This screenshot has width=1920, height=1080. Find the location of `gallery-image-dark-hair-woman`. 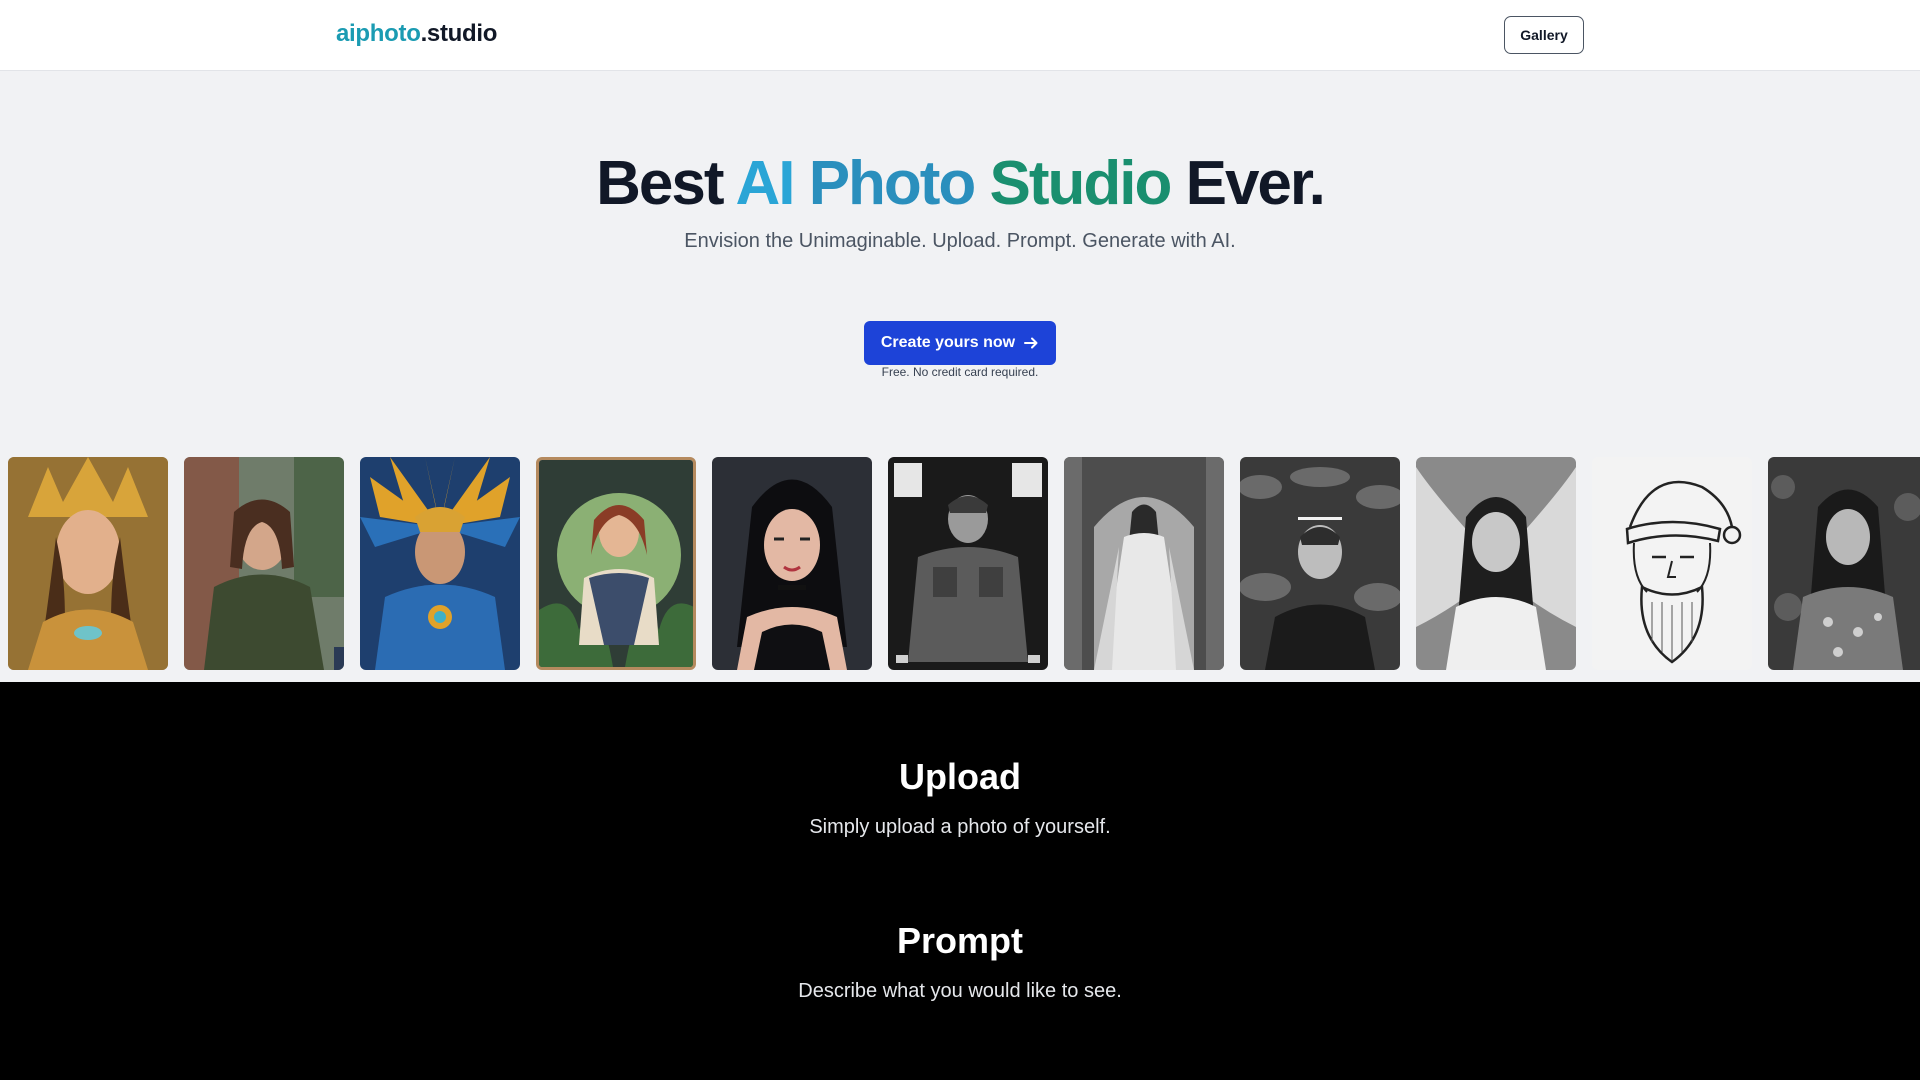

gallery-image-dark-hair-woman is located at coordinates (792, 563).